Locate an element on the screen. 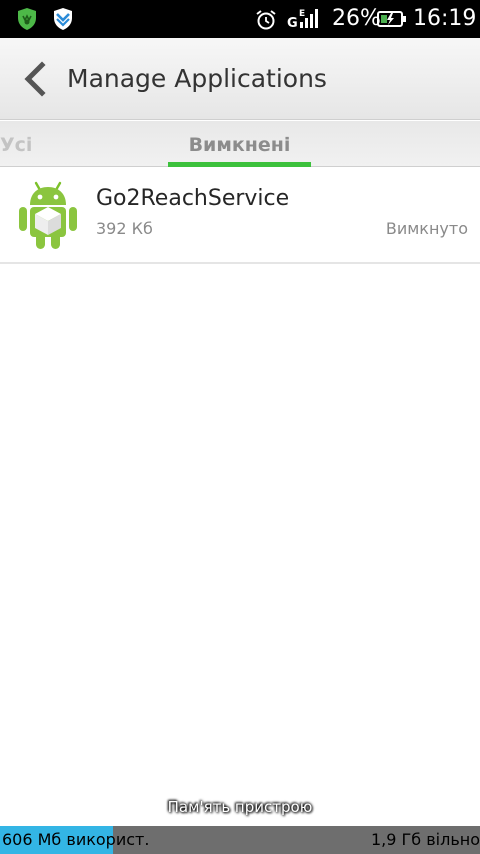  tab-bar: Усі Вимкнені is located at coordinates (240, 143).